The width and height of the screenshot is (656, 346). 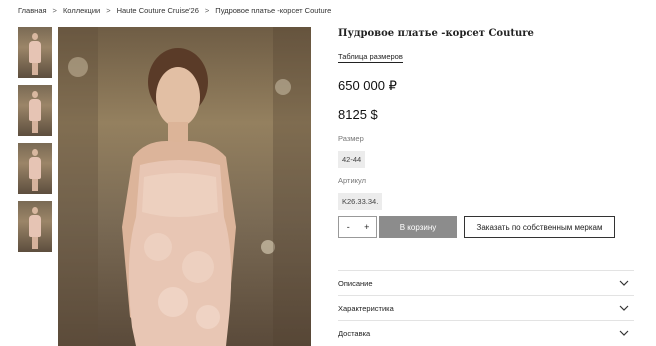 I want to click on quantity-stepper: - +, so click(x=357, y=227).